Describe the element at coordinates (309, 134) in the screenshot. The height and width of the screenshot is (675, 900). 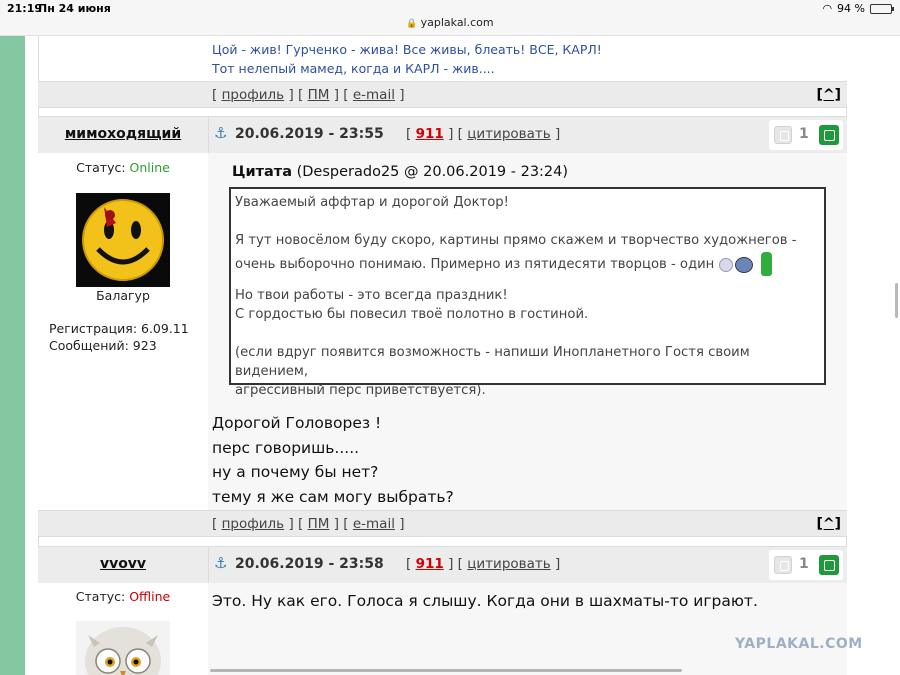
I see `post-date: 20.06.2019 - 23:55` at that location.